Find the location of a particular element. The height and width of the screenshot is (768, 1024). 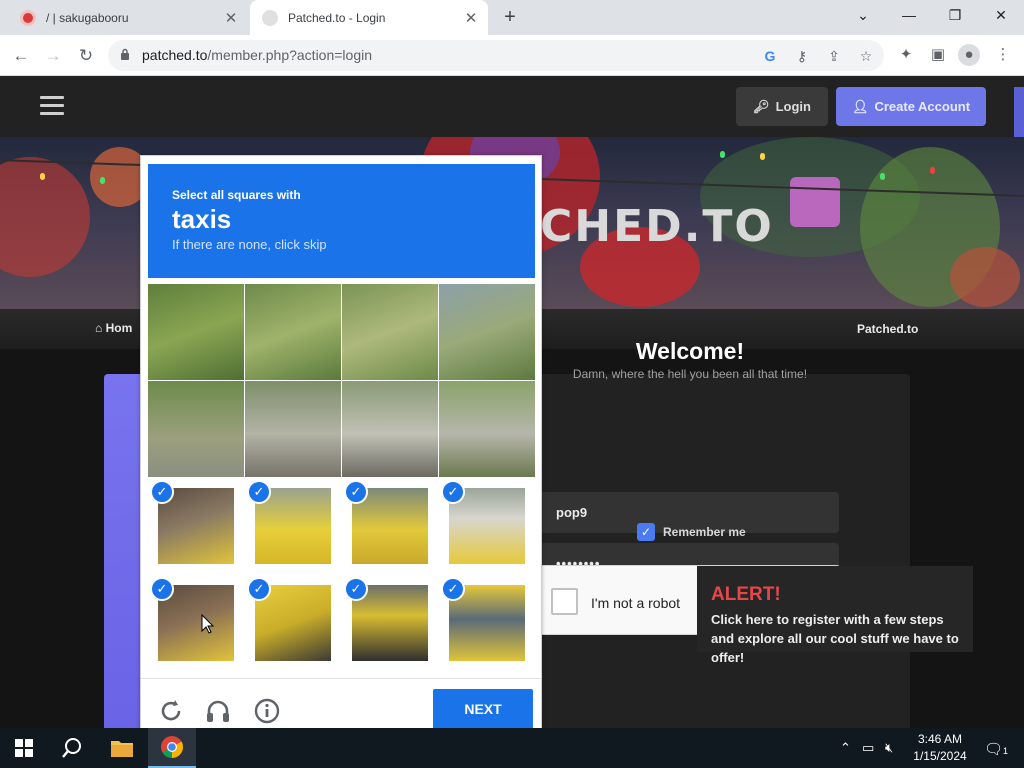

next-button: NEXT is located at coordinates (483, 709).